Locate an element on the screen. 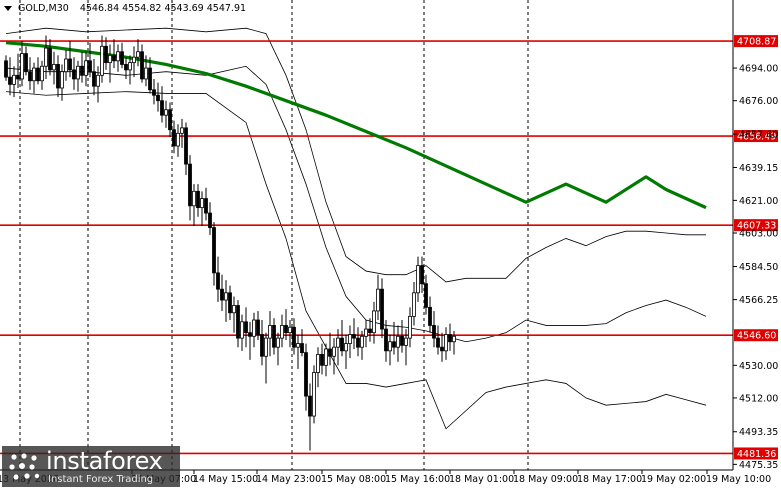 This screenshot has height=489, width=781. x-tick-label-5: 15 May 16:00 is located at coordinates (417, 479).